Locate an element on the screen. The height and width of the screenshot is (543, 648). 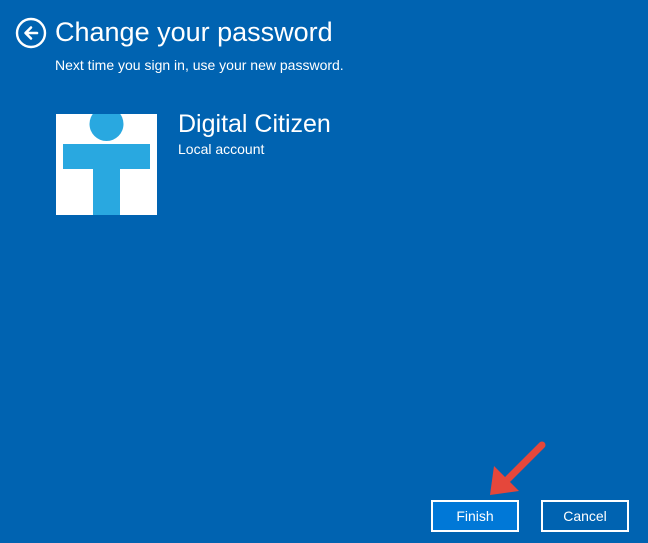
user-avatar-logo is located at coordinates (106, 164).